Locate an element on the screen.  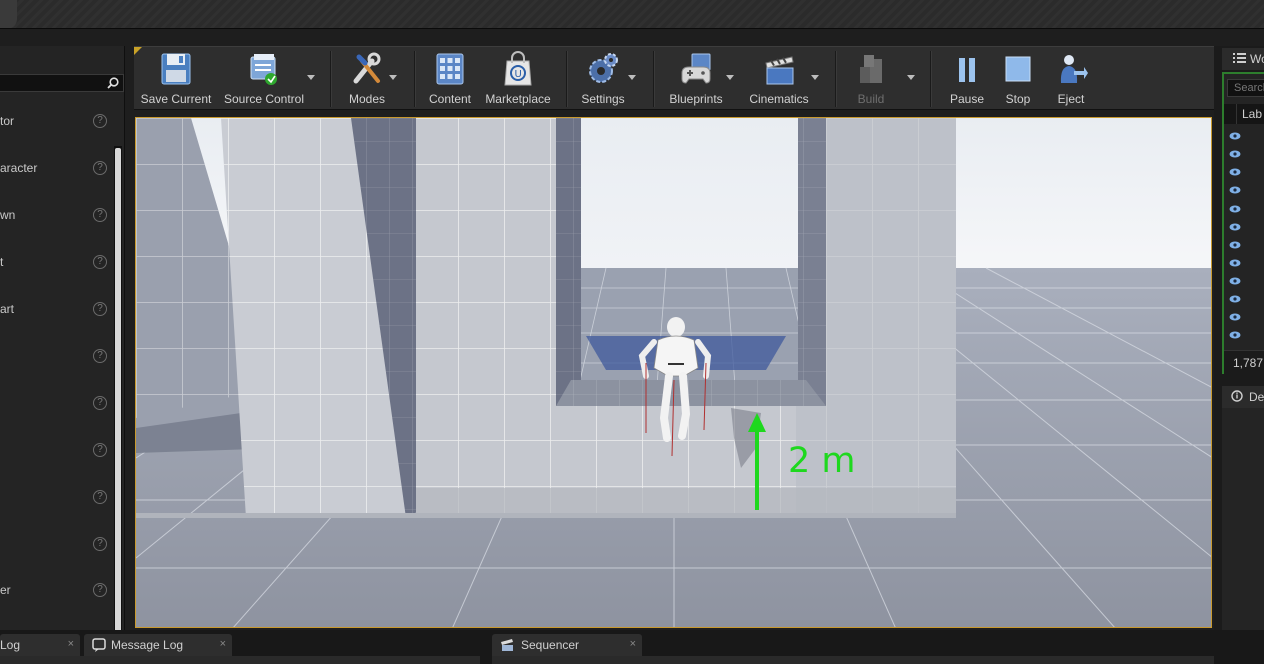
blueprints-button: Blueprints is located at coordinates (696, 78).